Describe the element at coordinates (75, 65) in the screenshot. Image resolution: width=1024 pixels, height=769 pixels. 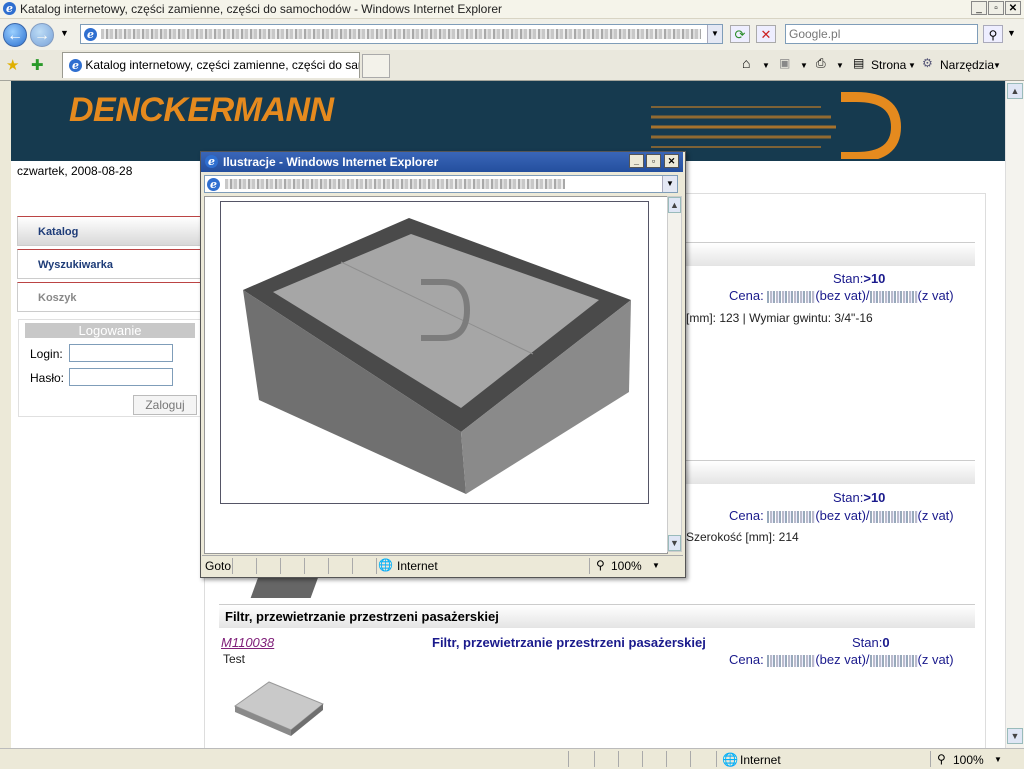
I see `tab-page-icon: e` at that location.